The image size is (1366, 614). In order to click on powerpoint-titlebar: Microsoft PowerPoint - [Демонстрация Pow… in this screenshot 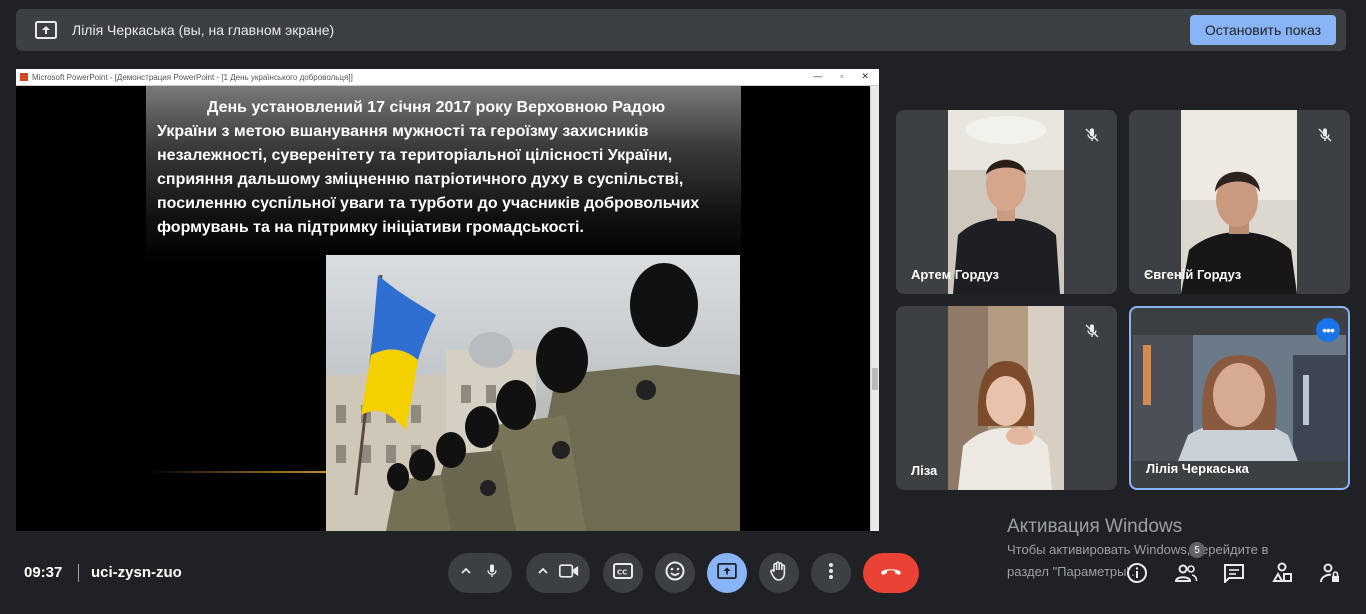, I will do `click(447, 77)`.